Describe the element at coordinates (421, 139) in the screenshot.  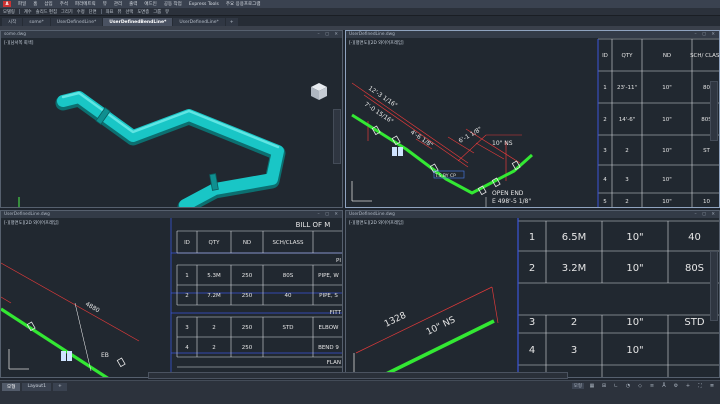
I see `dimension-label: 4'-6 1/8"` at that location.